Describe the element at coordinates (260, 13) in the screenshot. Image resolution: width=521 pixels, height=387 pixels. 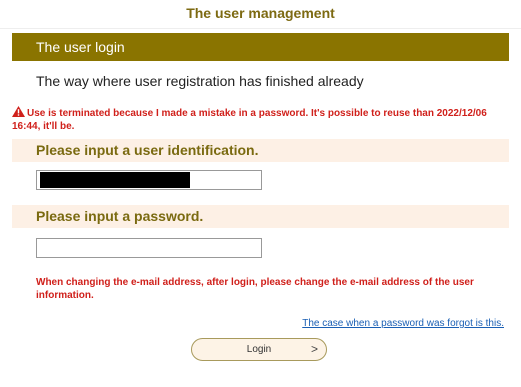
I see `page-title: The user management` at that location.